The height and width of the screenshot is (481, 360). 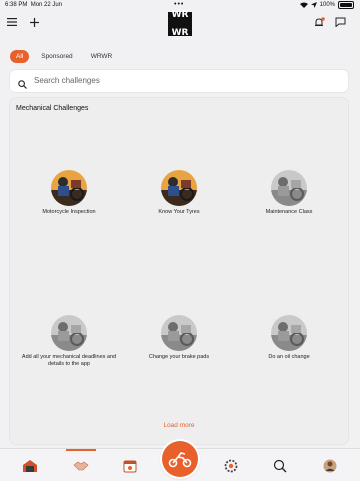 What do you see at coordinates (46, 5) in the screenshot?
I see `status-date-text: Mon 22 Jun` at bounding box center [46, 5].